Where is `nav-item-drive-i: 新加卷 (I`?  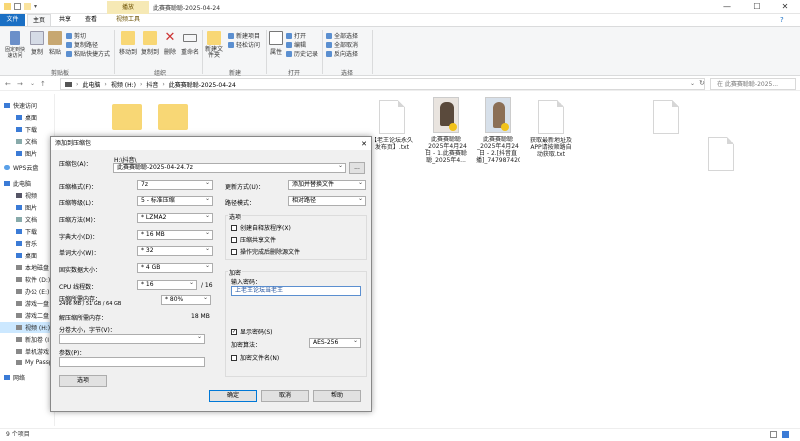
nav-item-drive-i: 新加卷 (I is located at coordinates (32, 339).